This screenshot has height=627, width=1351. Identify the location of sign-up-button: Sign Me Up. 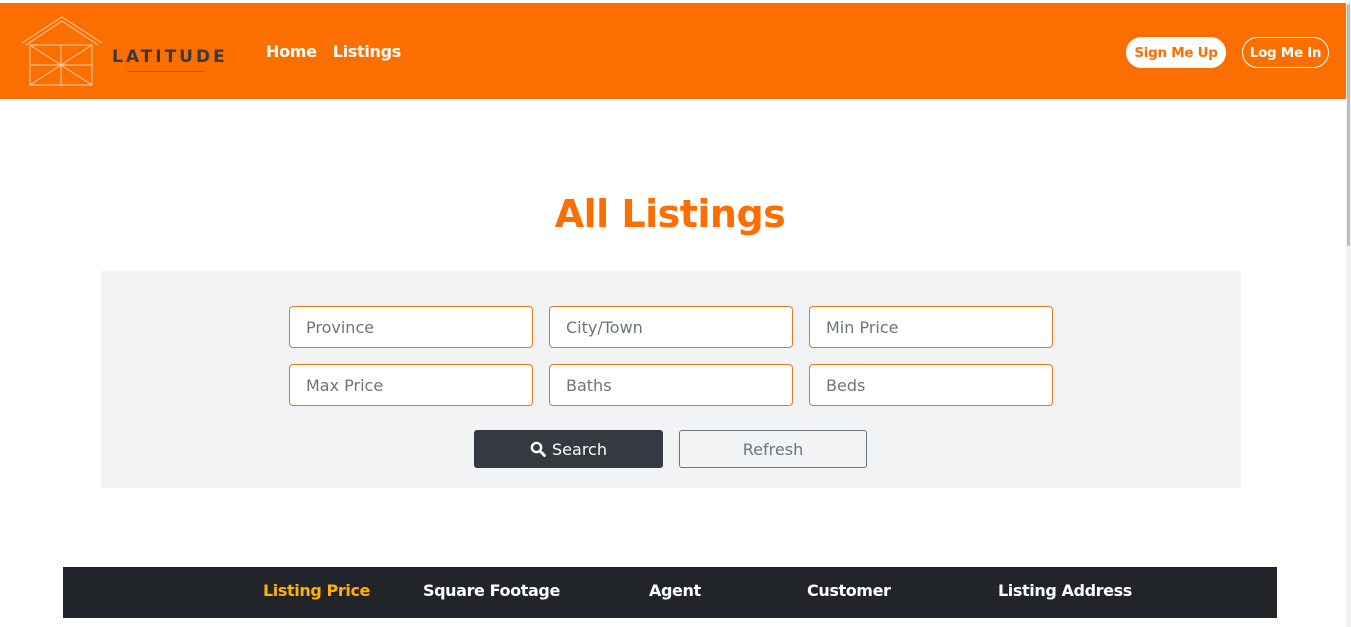
(1176, 52).